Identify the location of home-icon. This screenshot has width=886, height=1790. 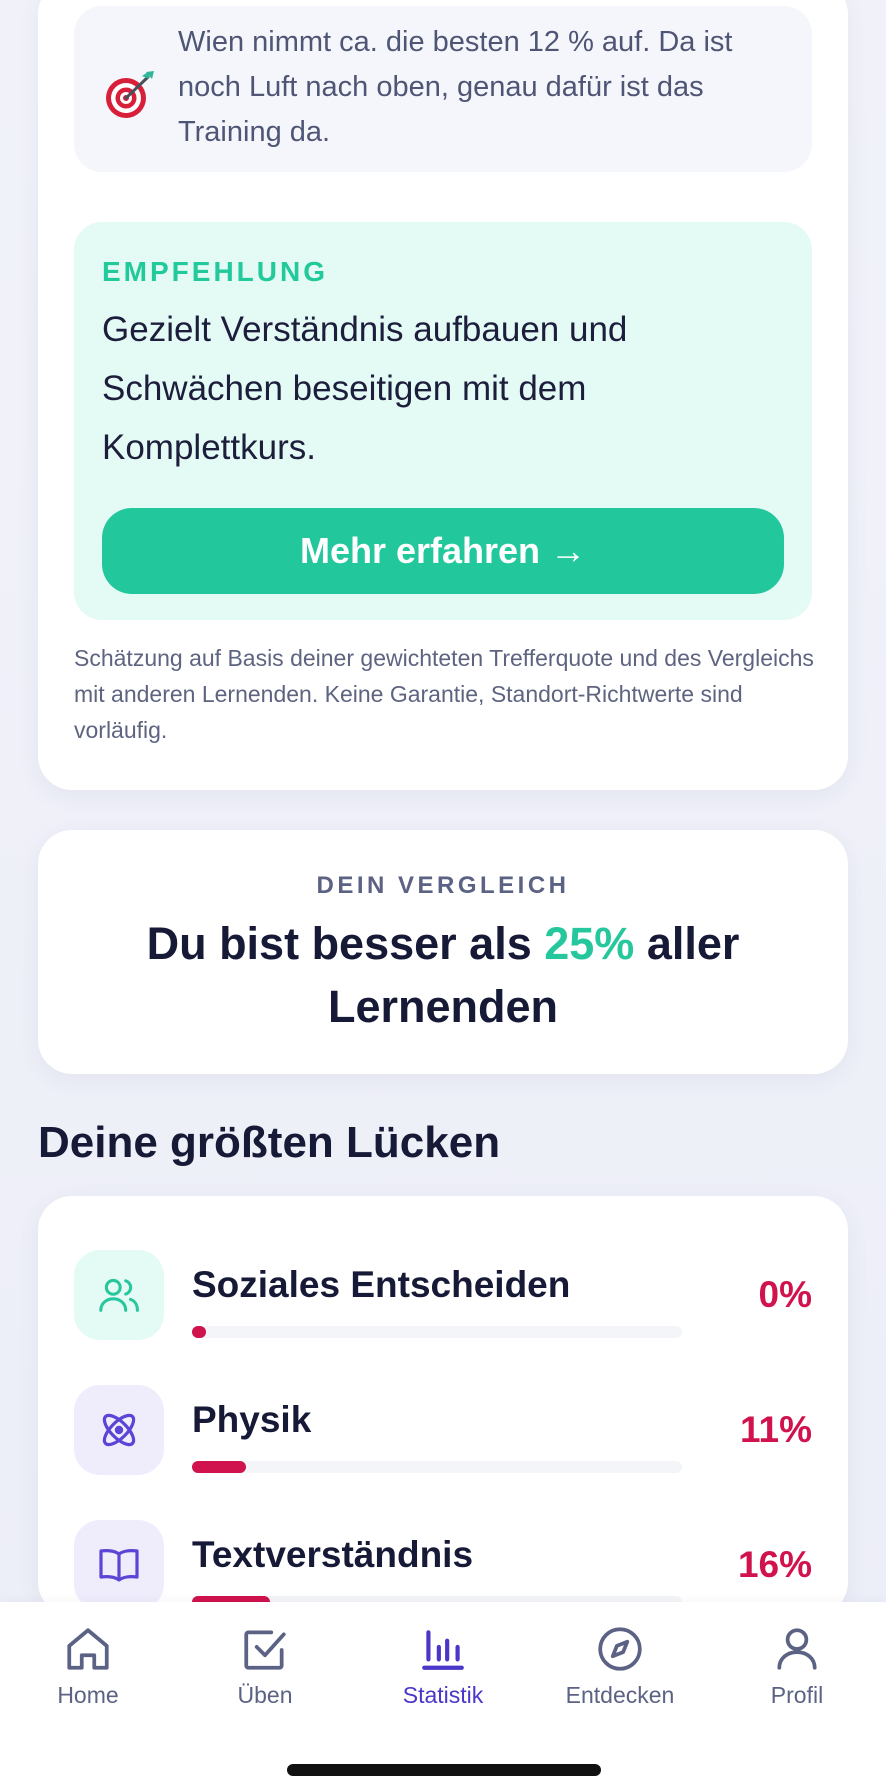
(88, 1649).